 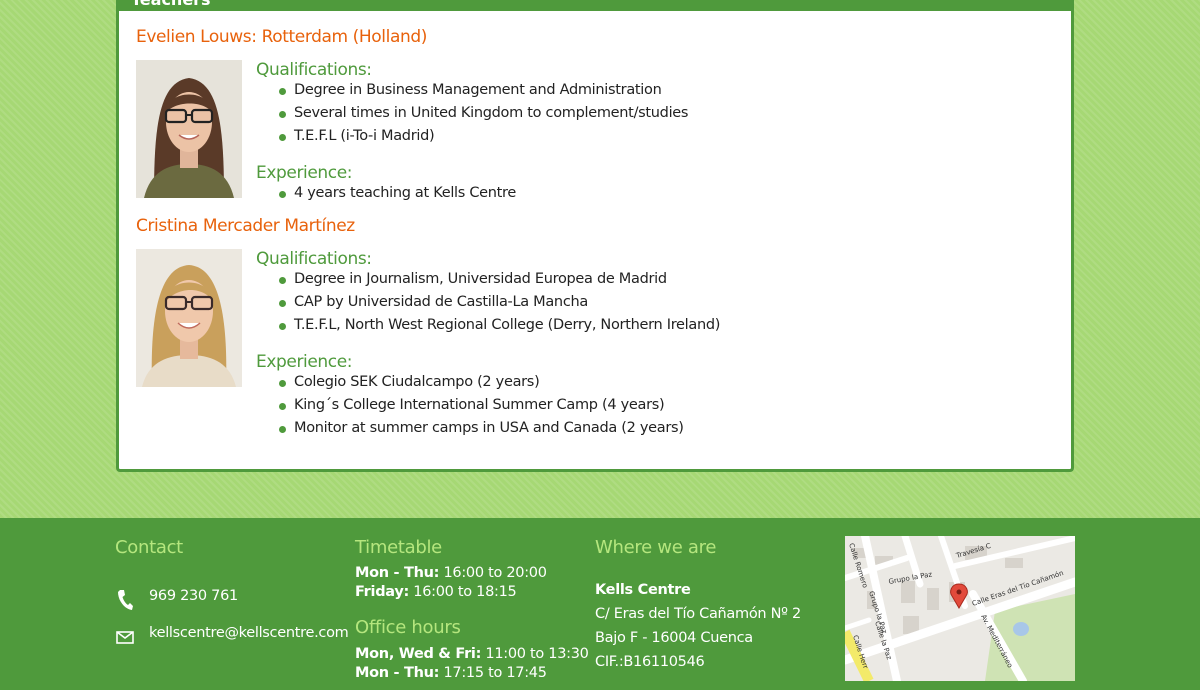 I want to click on office-hours-row: Mon, Wed & Fri: 11:00 to 13:30, so click(x=472, y=654).